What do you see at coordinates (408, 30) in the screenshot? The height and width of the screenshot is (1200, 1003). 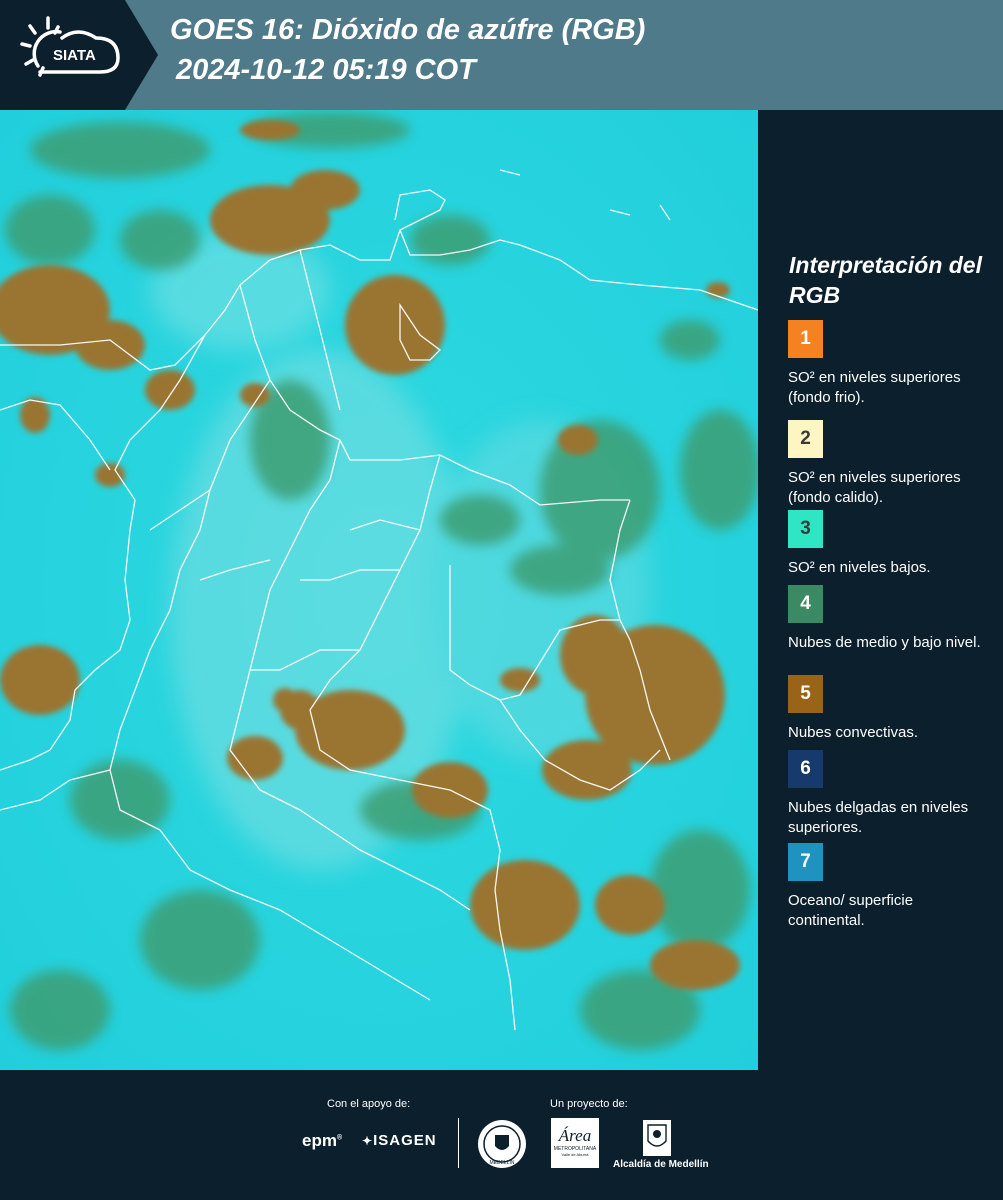 I see `title-line-1: GOES 16: Dióxido de azúfre (RGB)` at bounding box center [408, 30].